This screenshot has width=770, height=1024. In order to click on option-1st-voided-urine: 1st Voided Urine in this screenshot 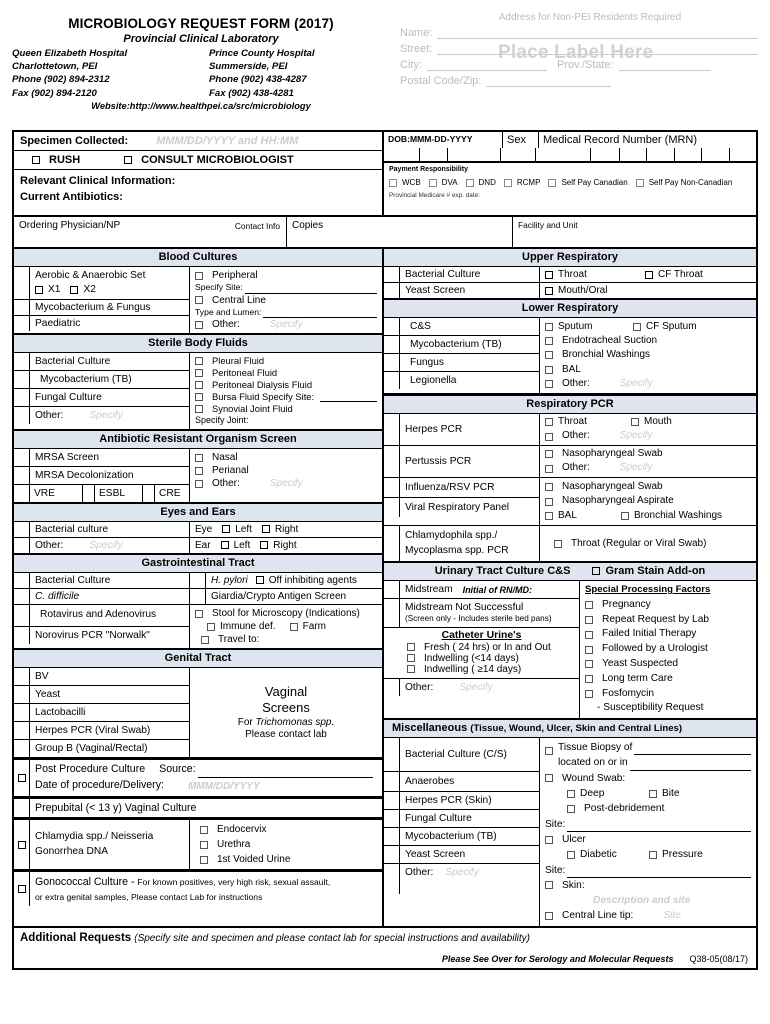, I will do `click(288, 859)`.